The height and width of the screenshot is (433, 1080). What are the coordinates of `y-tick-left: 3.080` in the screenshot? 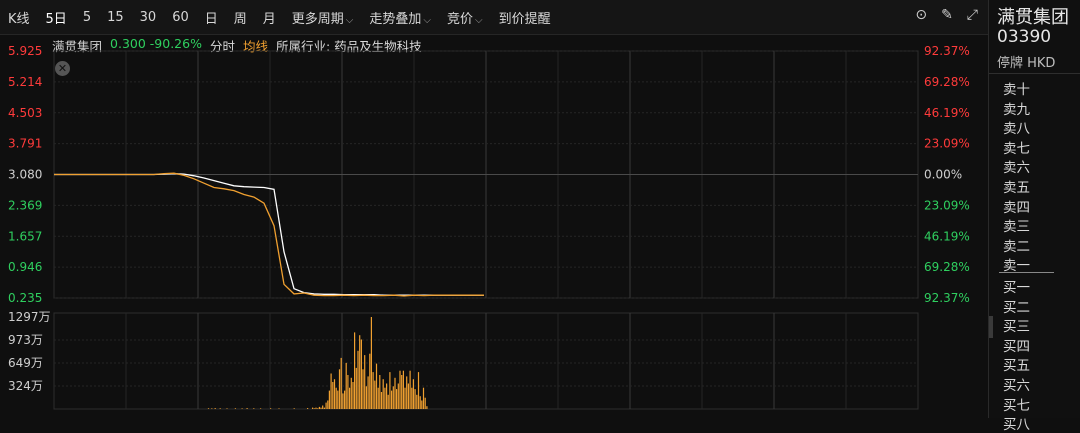 It's located at (25, 175).